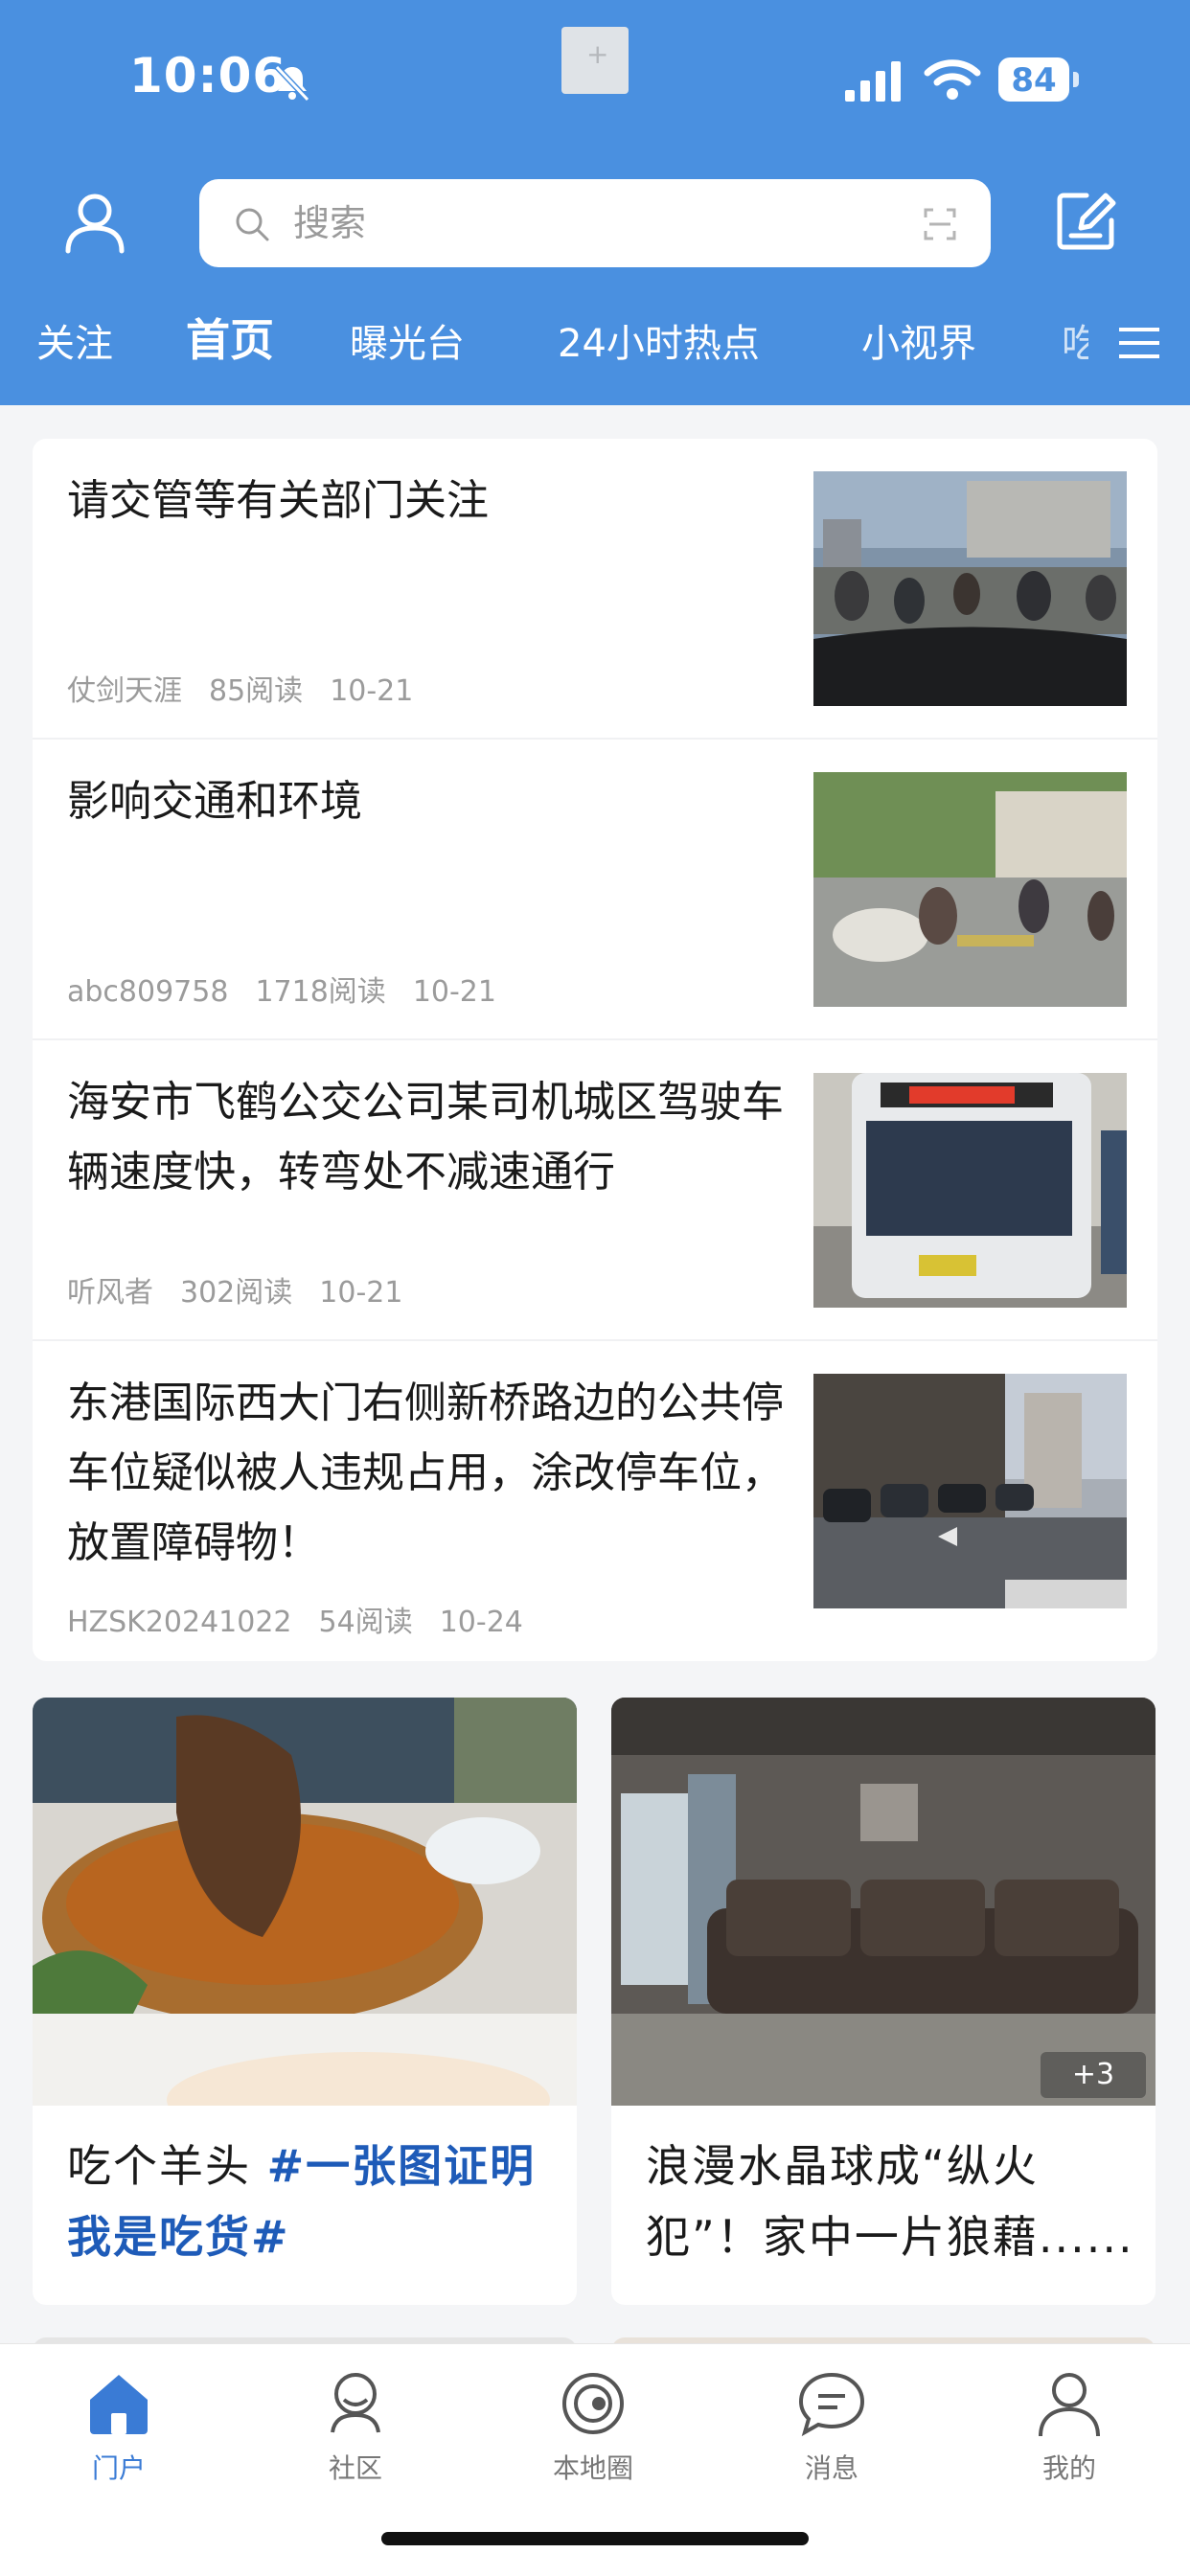  I want to click on article-meta: HZSK20241022 54阅读 10-24, so click(309, 1619).